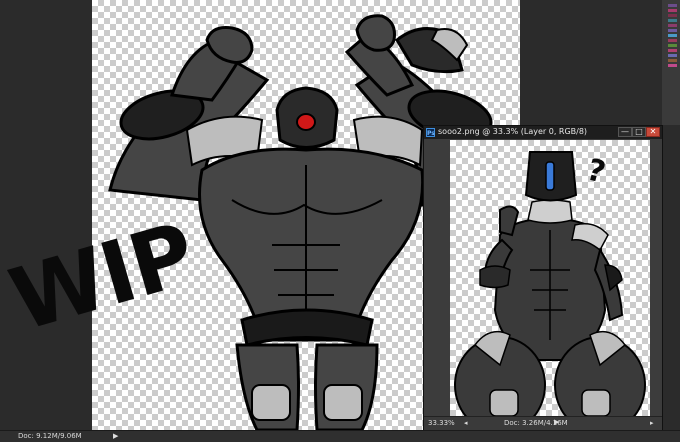  What do you see at coordinates (652, 423) in the screenshot?
I see `scroll-right-icon: ▸` at bounding box center [652, 423].